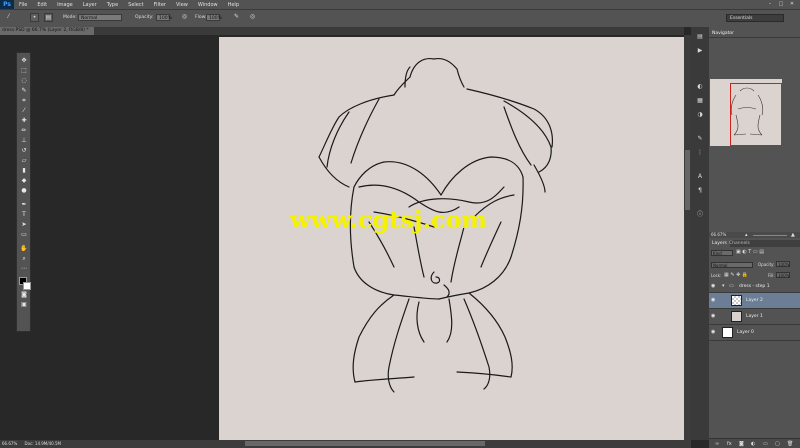  What do you see at coordinates (732, 265) in the screenshot?
I see `blend-mode-select: Normal` at bounding box center [732, 265].